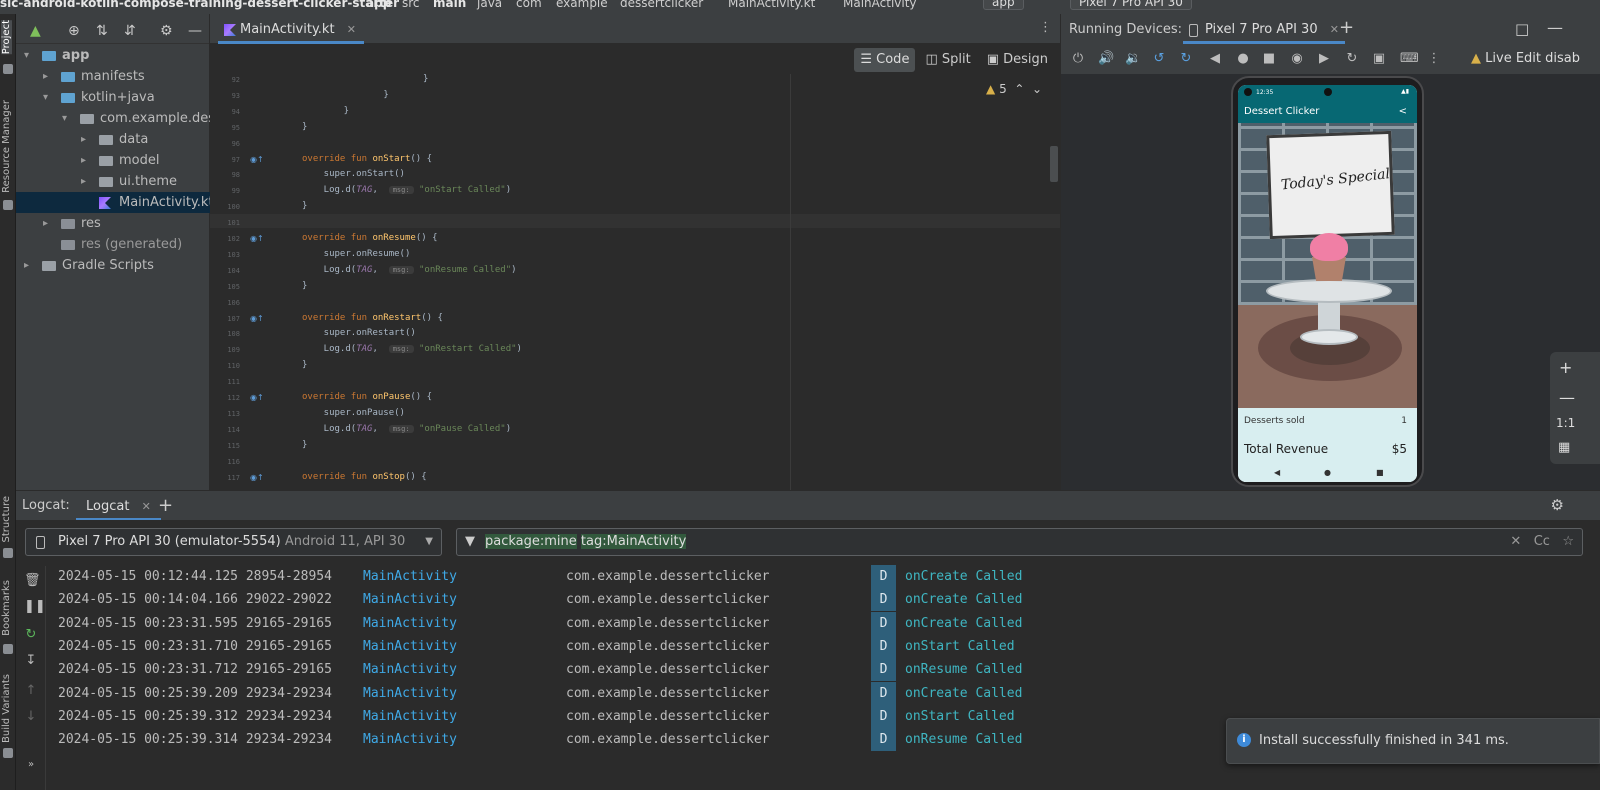 The width and height of the screenshot is (1600, 790). What do you see at coordinates (118, 508) in the screenshot?
I see `logcat-tab: Logcat ✕` at bounding box center [118, 508].